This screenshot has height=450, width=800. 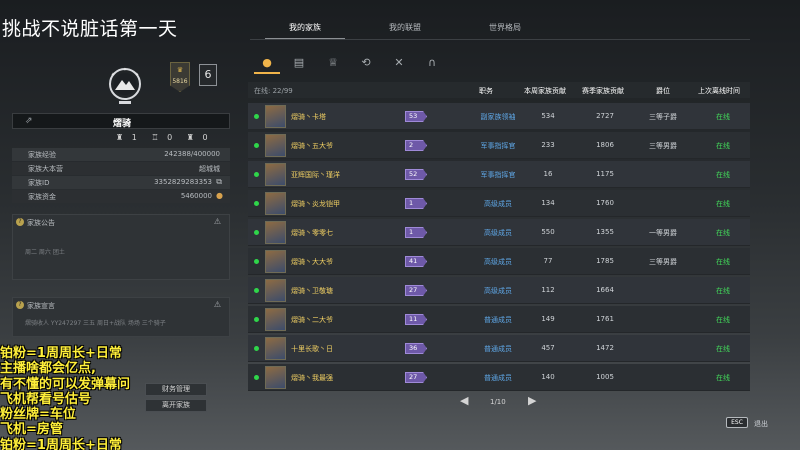 What do you see at coordinates (499, 232) in the screenshot?
I see `table-row: 熠骑丶零零七 1 高级成员 550 1355 一等男爵 在线` at bounding box center [499, 232].